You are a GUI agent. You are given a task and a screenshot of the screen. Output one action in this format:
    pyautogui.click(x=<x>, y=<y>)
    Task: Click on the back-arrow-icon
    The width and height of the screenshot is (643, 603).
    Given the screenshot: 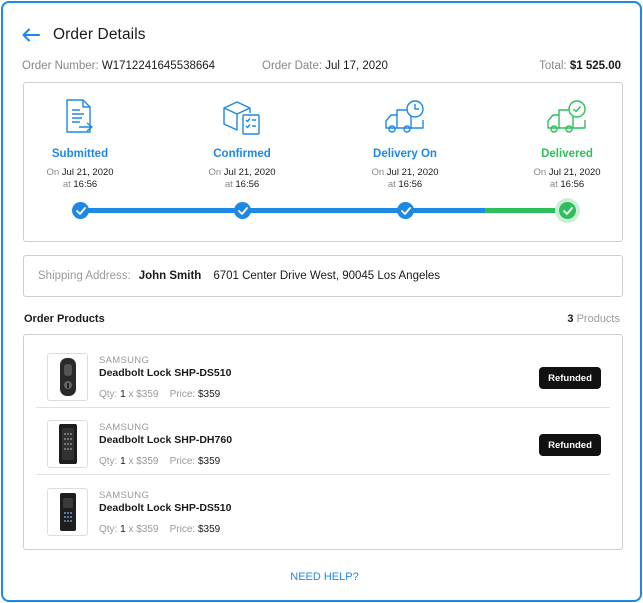 What is the action you would take?
    pyautogui.click(x=31, y=35)
    